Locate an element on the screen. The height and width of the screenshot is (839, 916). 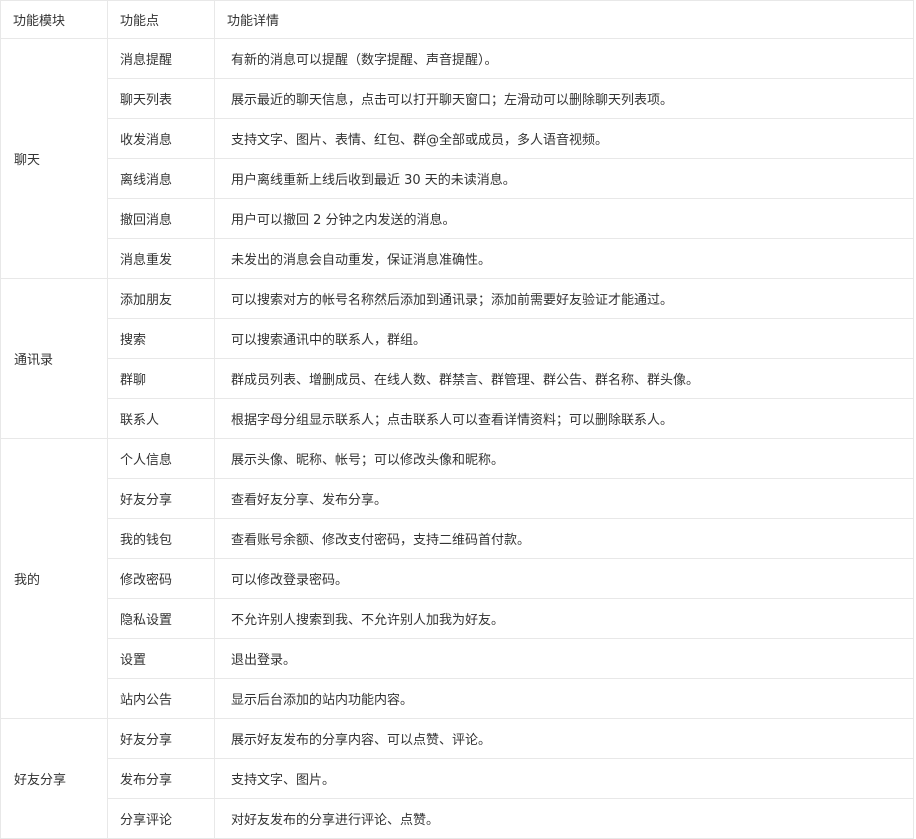
detail-cell: 查看好友分享、发布分享。 is located at coordinates (564, 498).